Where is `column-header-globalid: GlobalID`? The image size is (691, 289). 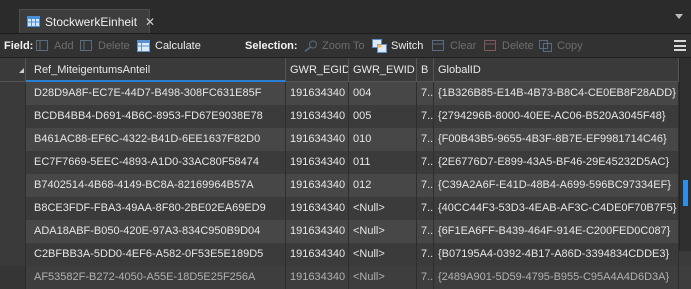
column-header-globalid: GlobalID is located at coordinates (556, 70).